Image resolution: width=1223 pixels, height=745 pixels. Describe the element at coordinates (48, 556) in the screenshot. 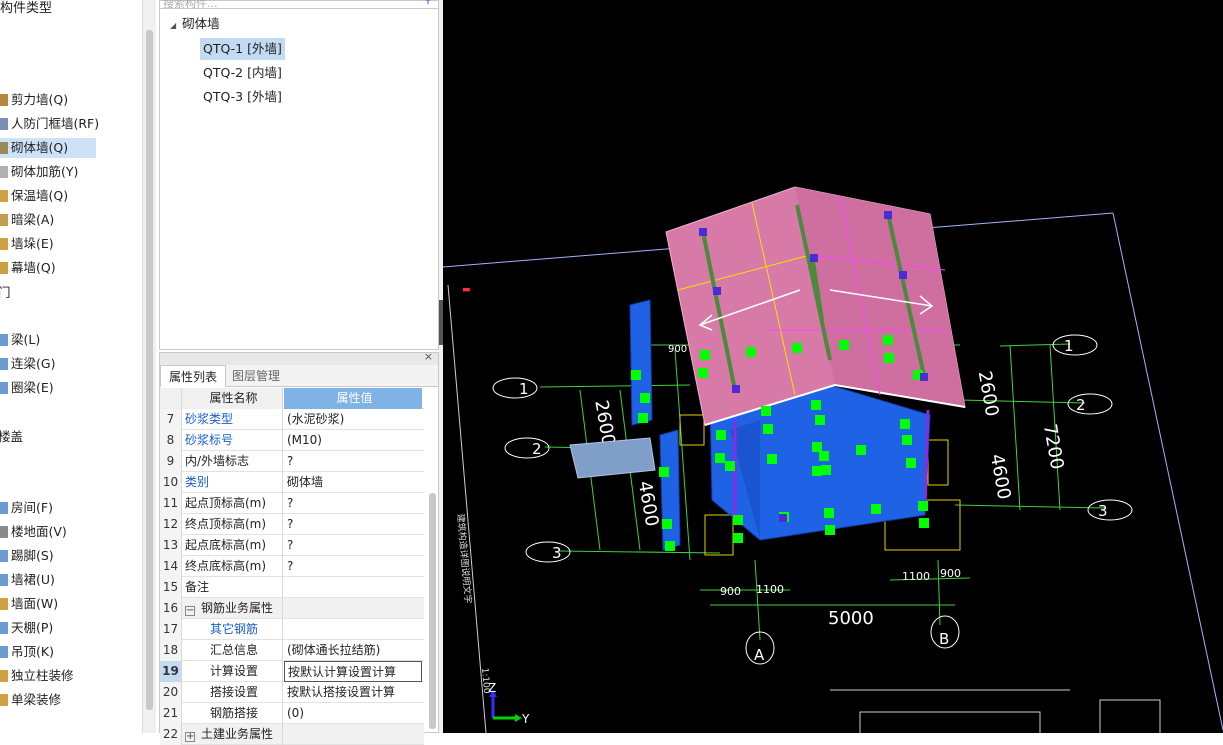

I see `nav-item: 踢脚(S)` at that location.